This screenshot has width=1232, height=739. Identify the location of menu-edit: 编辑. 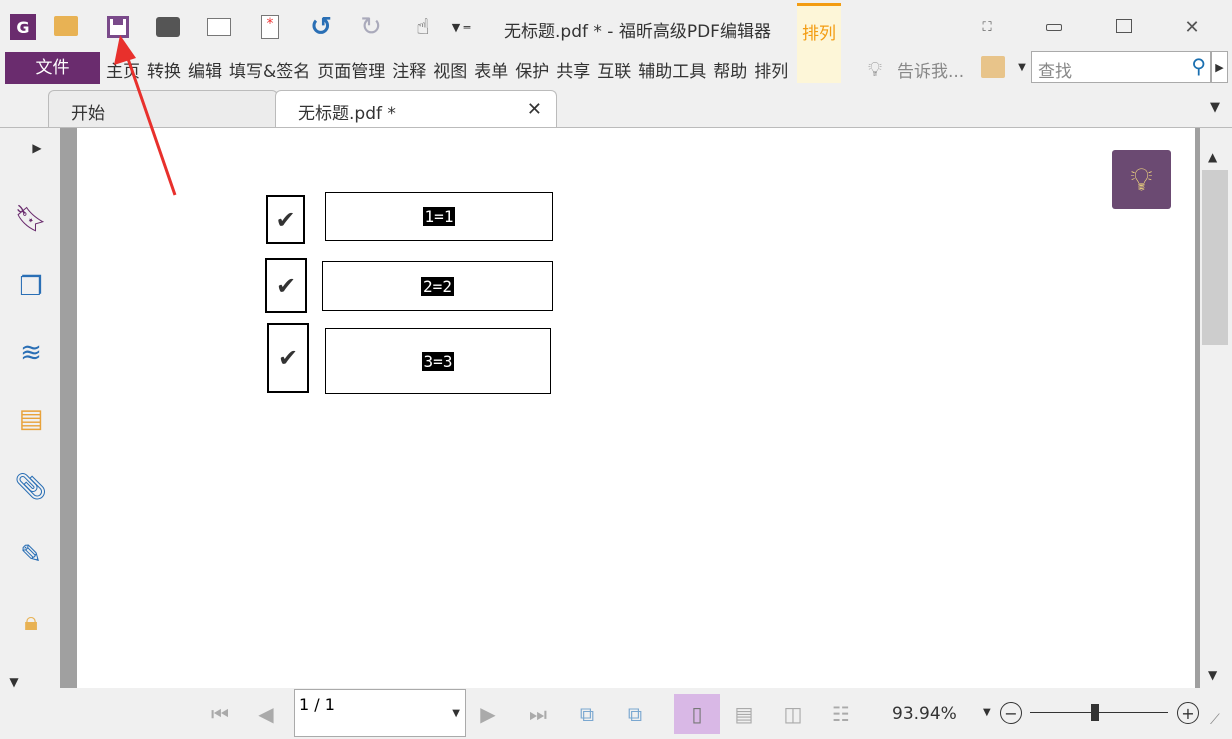
(205, 72).